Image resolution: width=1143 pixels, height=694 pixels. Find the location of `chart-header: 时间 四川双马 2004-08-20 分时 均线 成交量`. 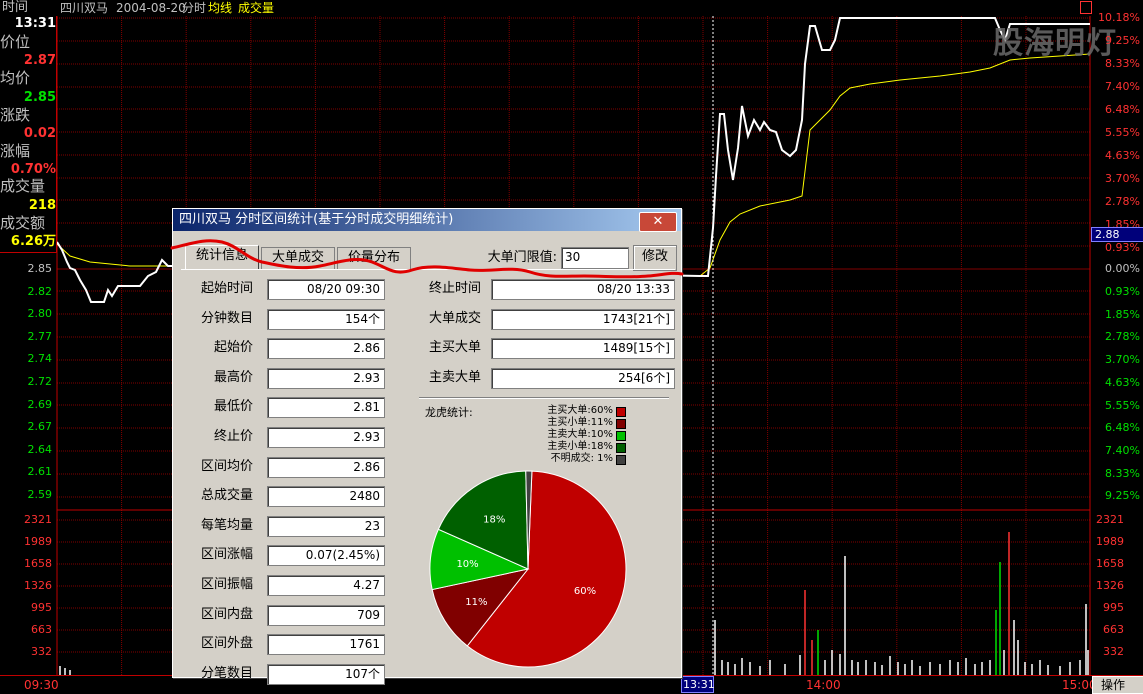

chart-header: 时间 四川双马 2004-08-20 分时 均线 成交量 is located at coordinates (571, 8).